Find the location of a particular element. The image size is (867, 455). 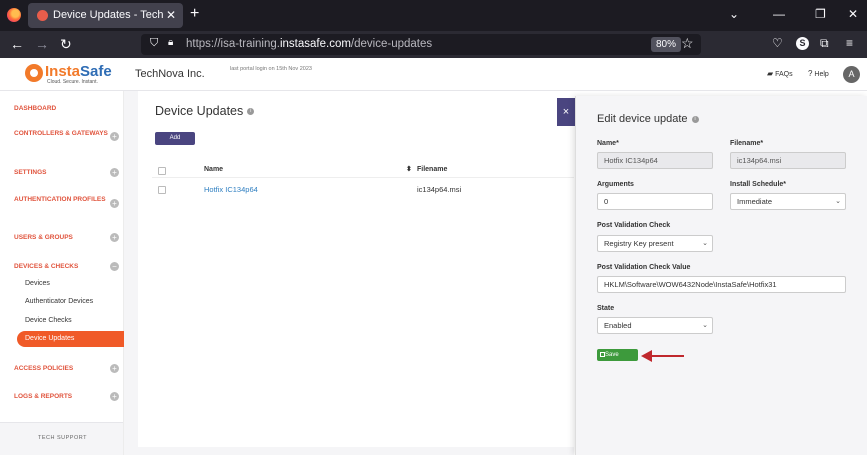

tab-title: Device Updates - TechNova Inc is located at coordinates (108, 15).